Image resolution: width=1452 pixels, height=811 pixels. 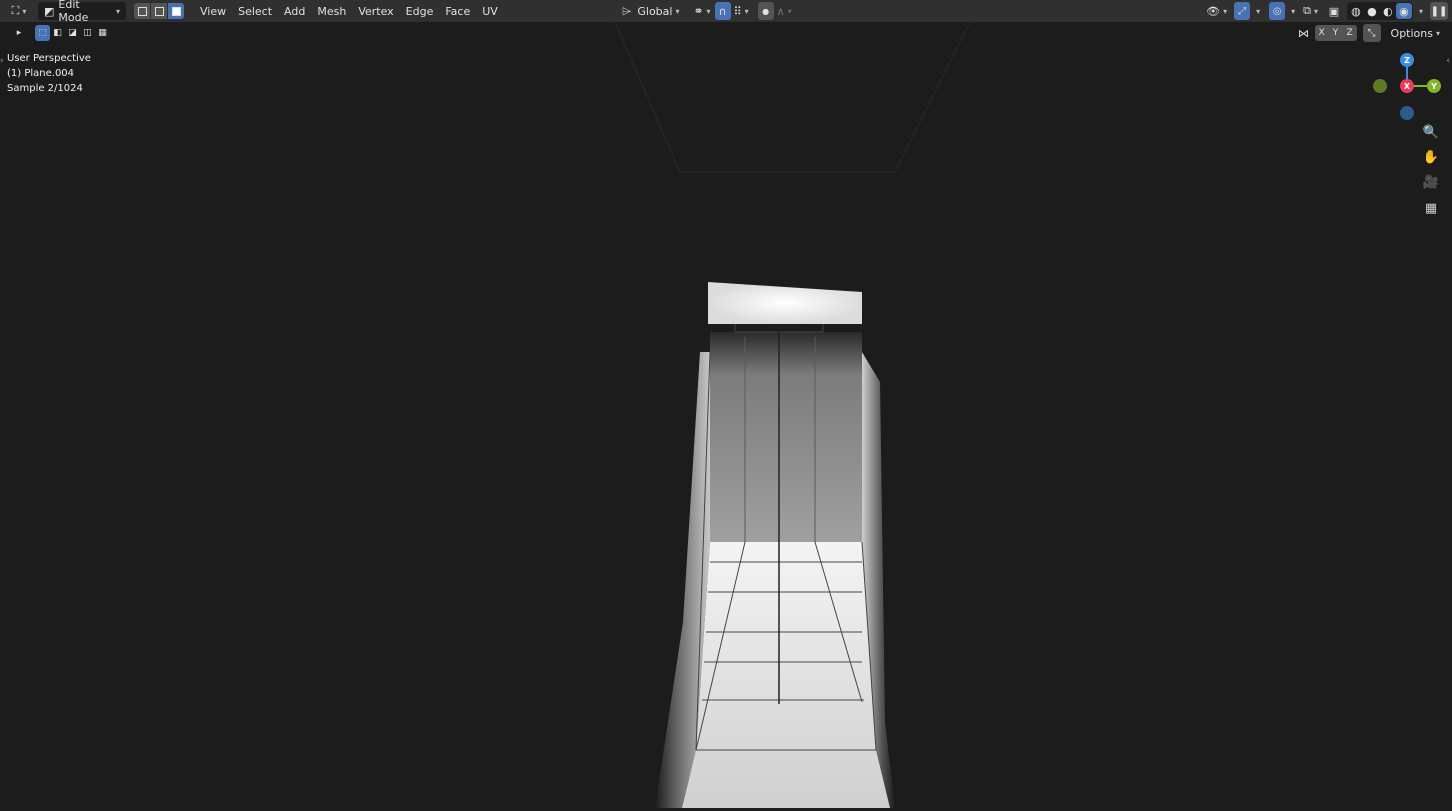 I want to click on menu-face: Face, so click(x=457, y=11).